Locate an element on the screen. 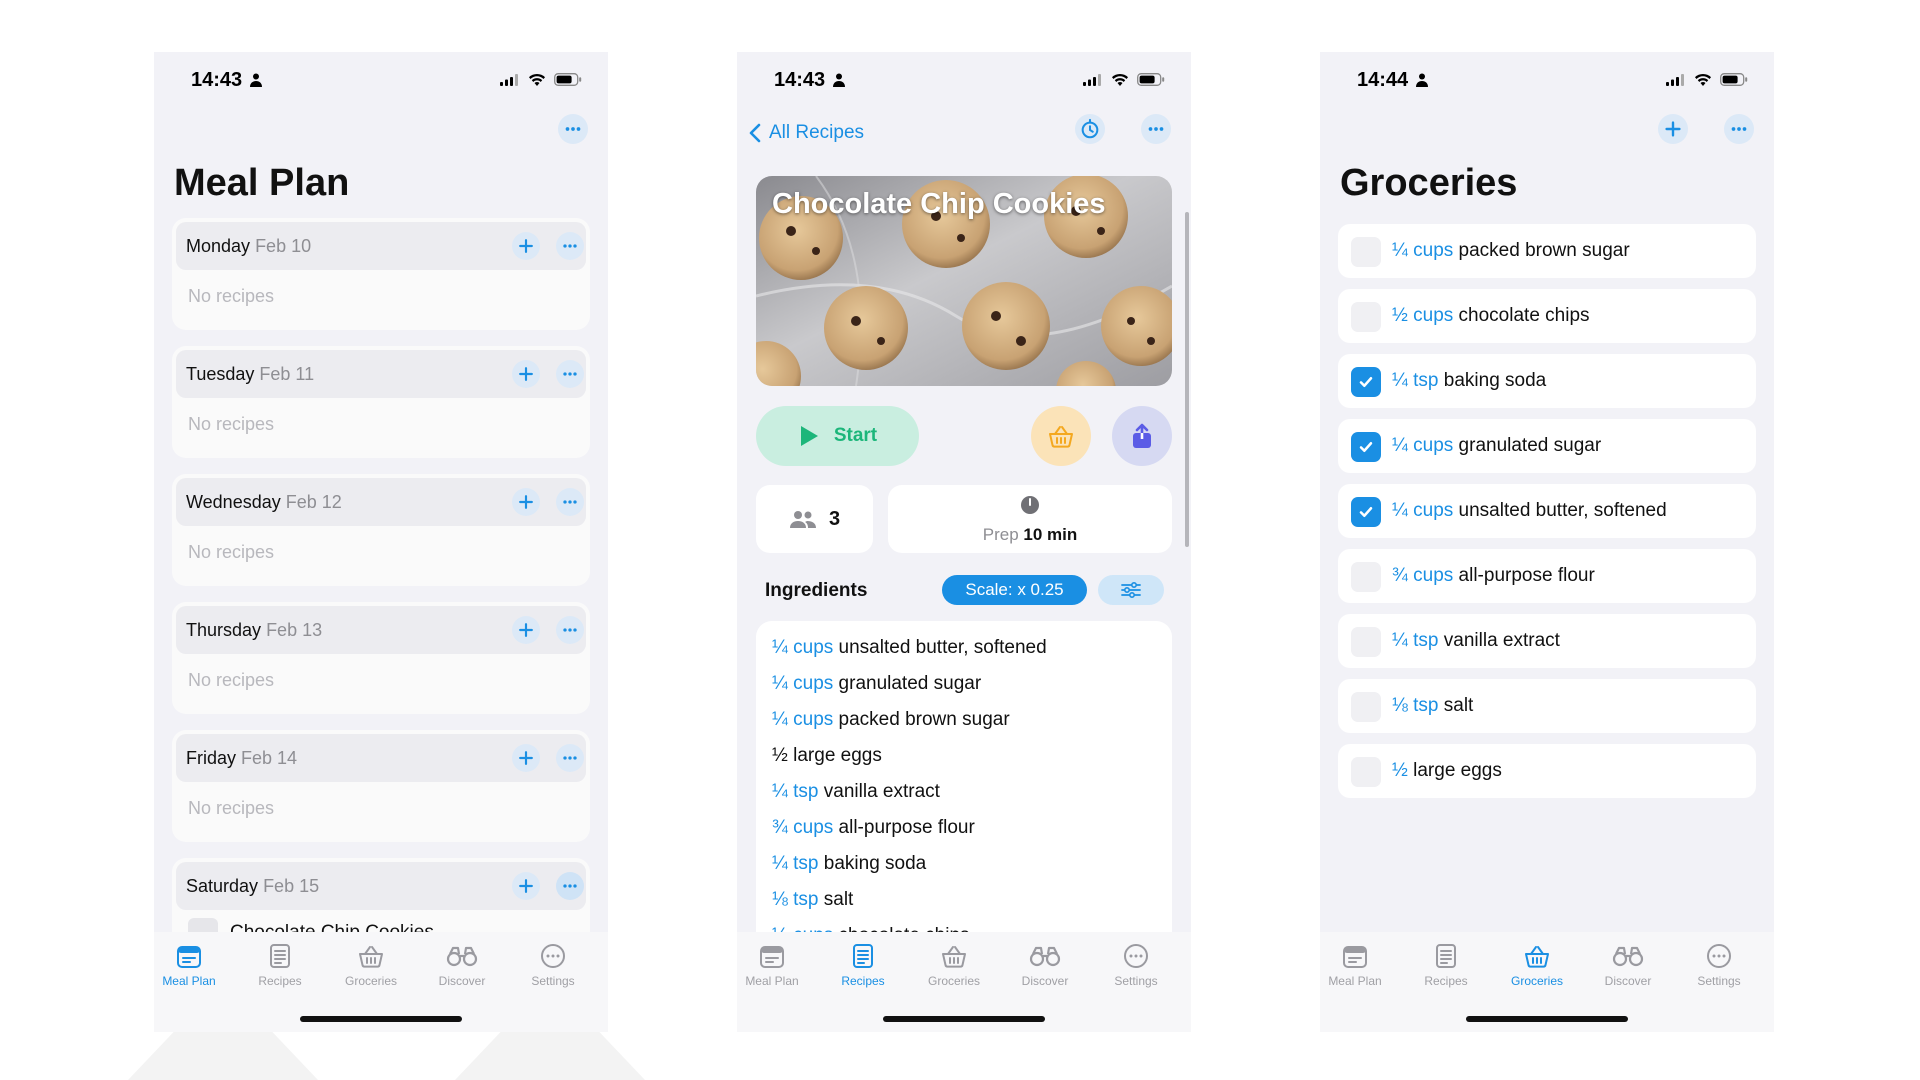 The width and height of the screenshot is (1920, 1080). battery-icon is located at coordinates (568, 79).